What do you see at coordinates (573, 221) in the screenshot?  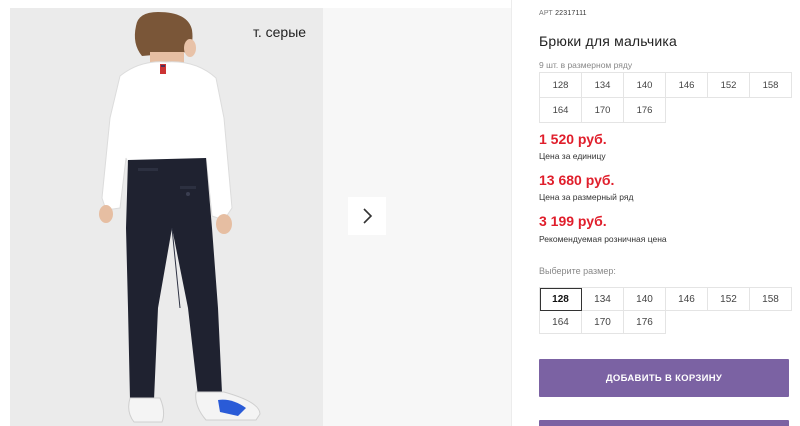 I see `retail-price: 3 199 руб.` at bounding box center [573, 221].